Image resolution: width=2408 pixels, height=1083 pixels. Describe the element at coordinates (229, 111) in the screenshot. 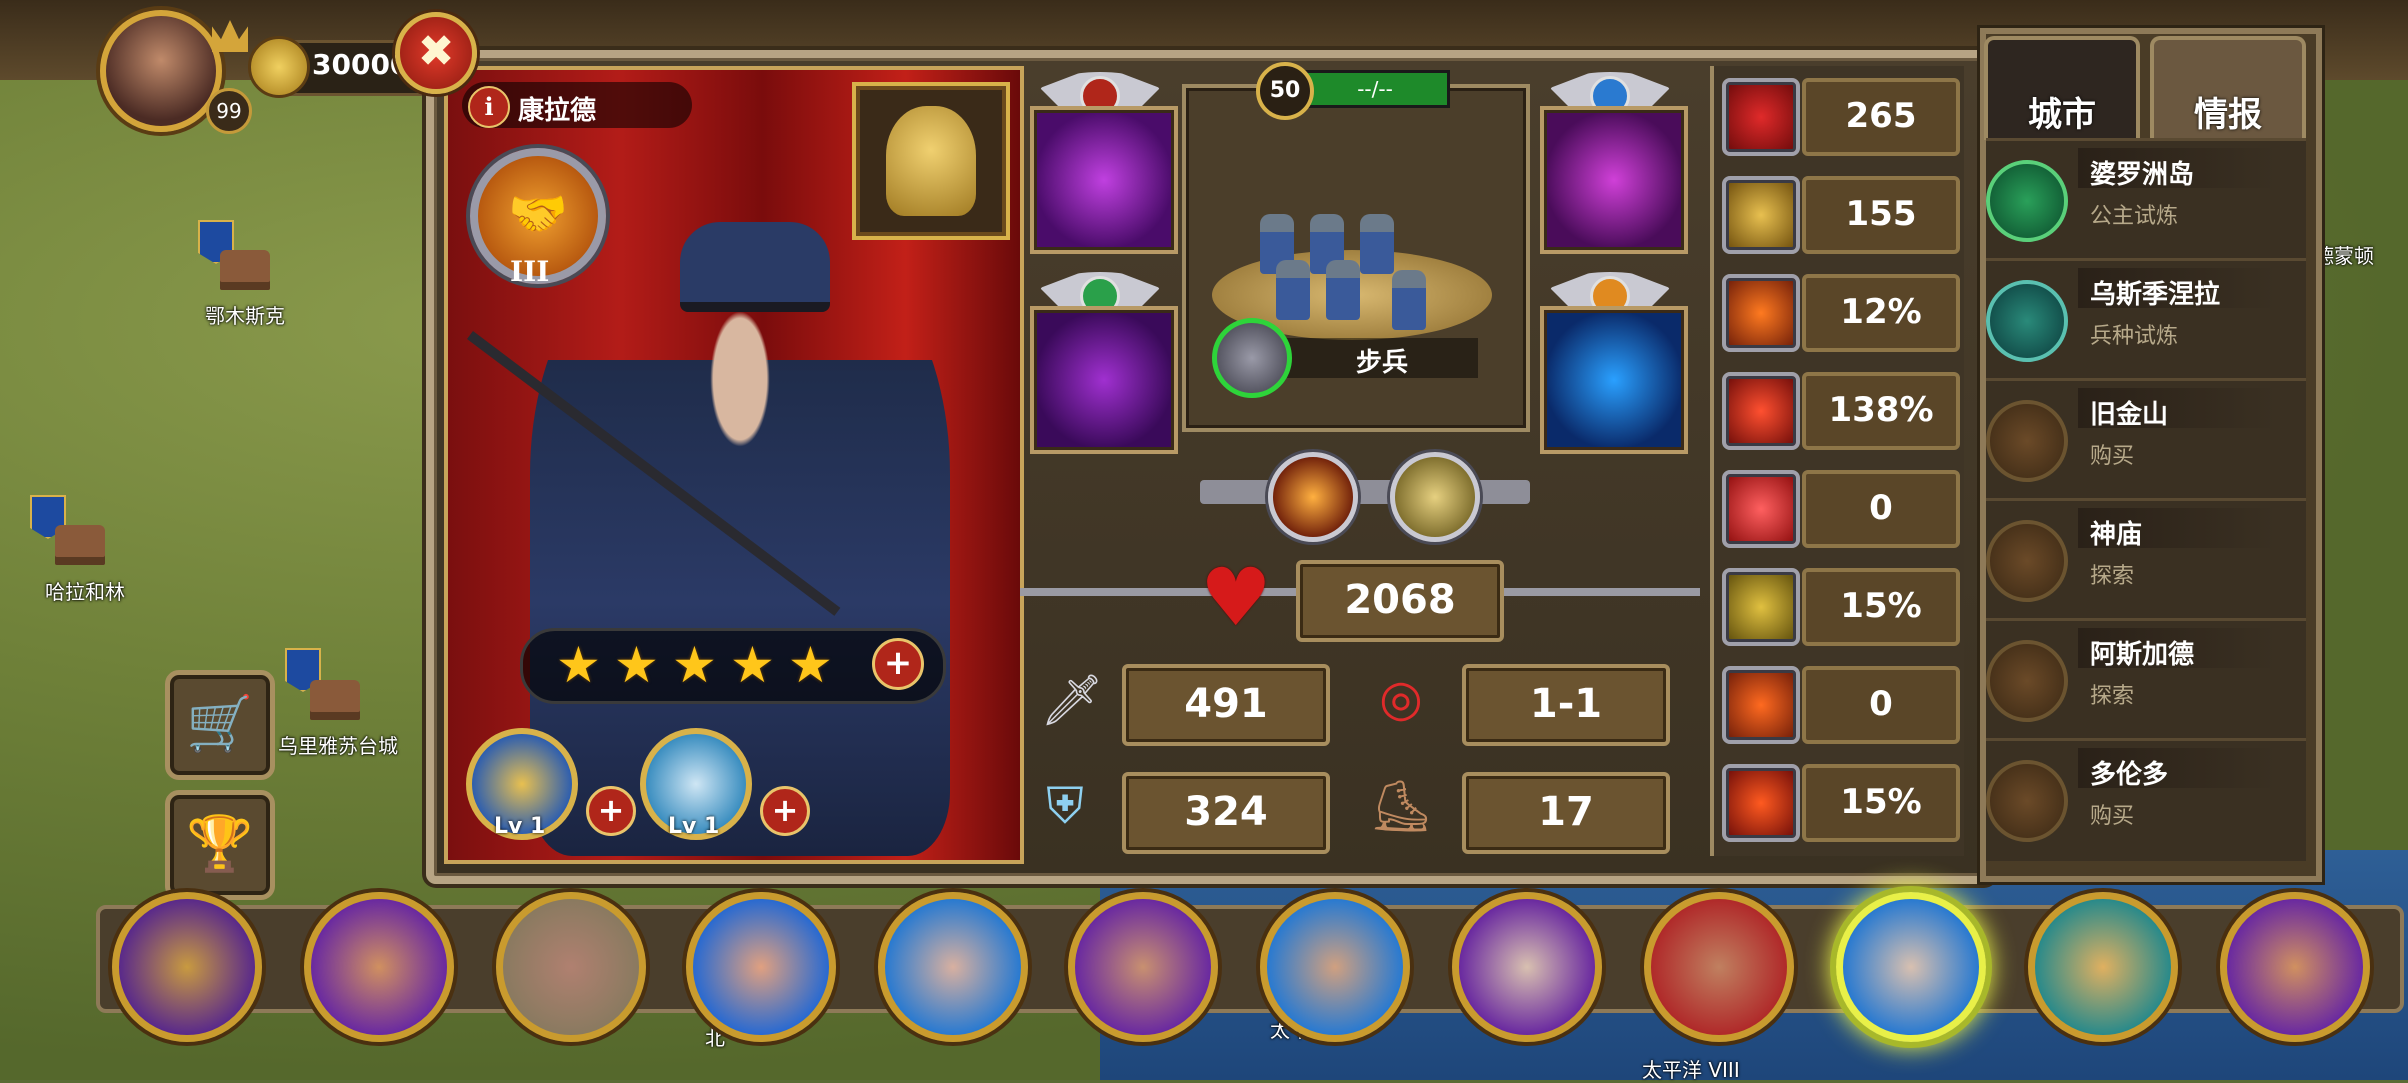

I see `player-level-badge: 99` at that location.